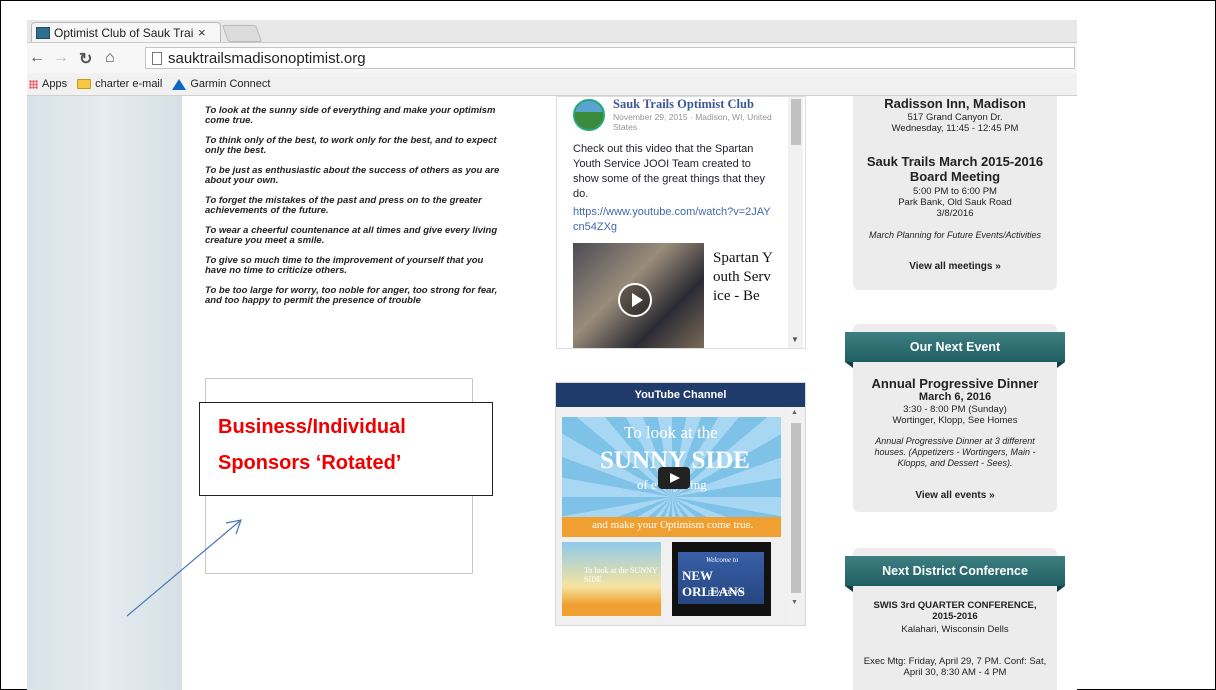 The height and width of the screenshot is (690, 1216). Describe the element at coordinates (242, 33) in the screenshot. I see `new-tab-button` at that location.